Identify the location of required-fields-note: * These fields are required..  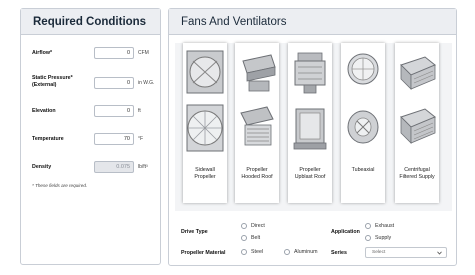
(60, 185).